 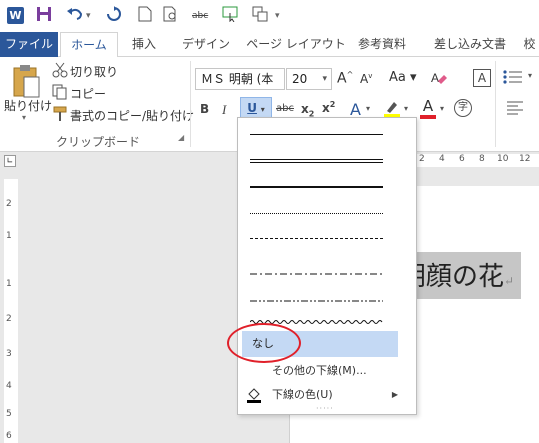 I want to click on paste-dropdown-icon: ▾, so click(x=24, y=117).